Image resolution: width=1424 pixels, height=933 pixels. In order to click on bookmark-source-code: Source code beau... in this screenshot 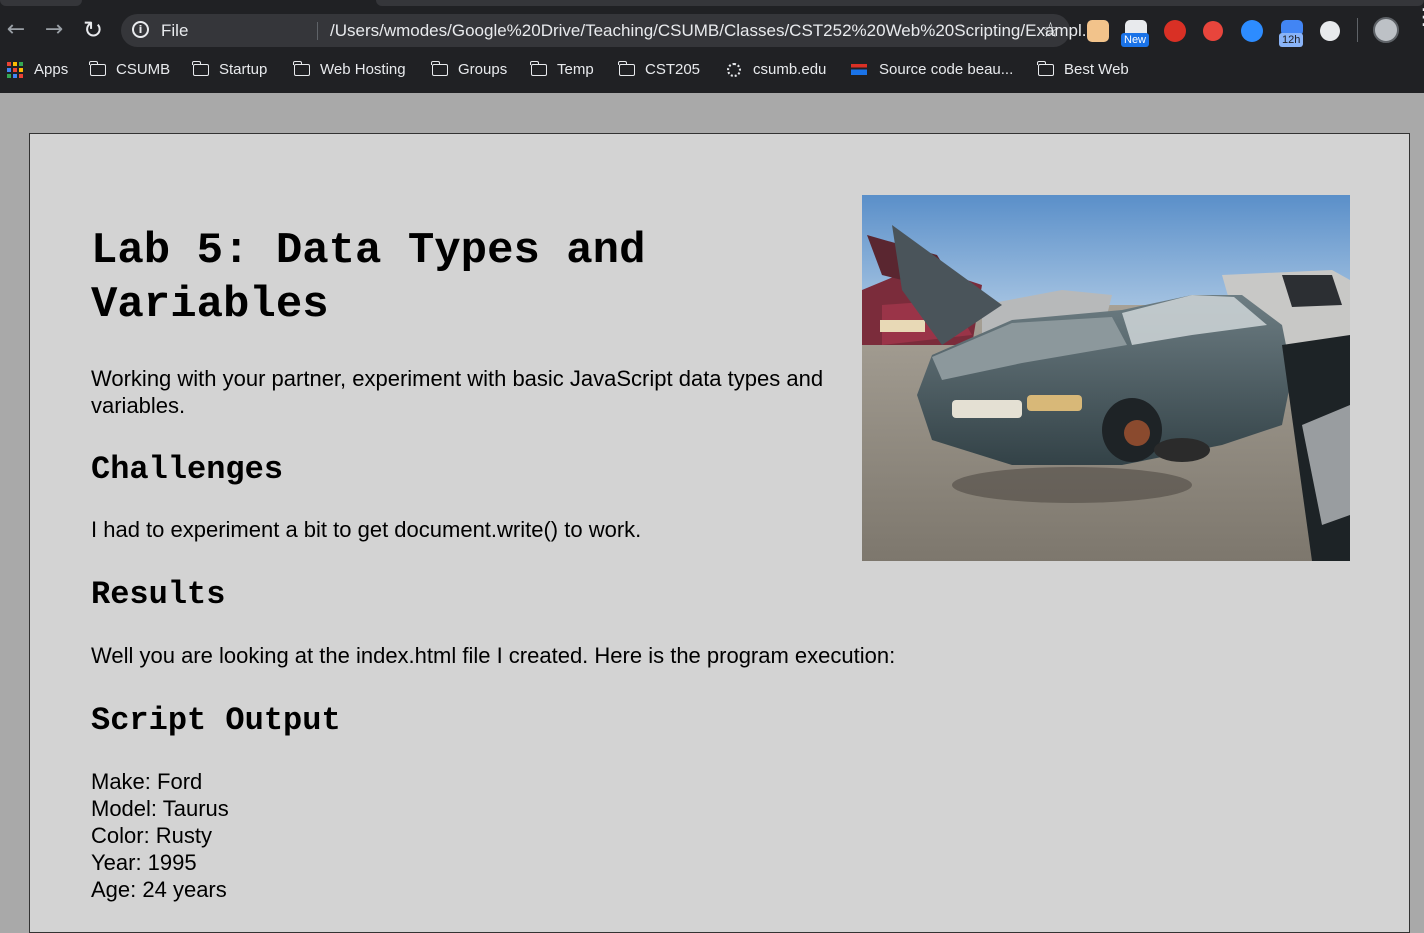, I will do `click(932, 69)`.